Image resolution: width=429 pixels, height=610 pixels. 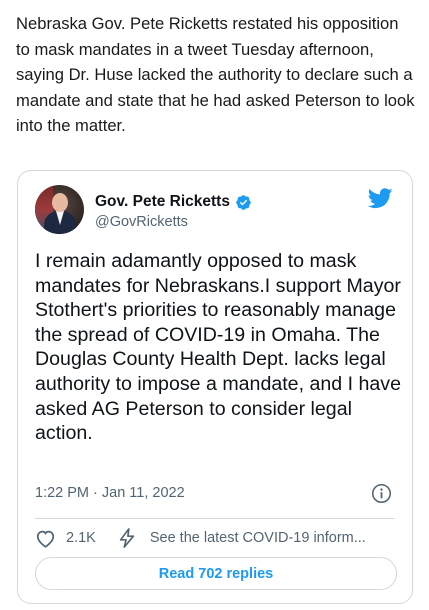 I want to click on read-replies-button: Read 702 replies, so click(x=216, y=573).